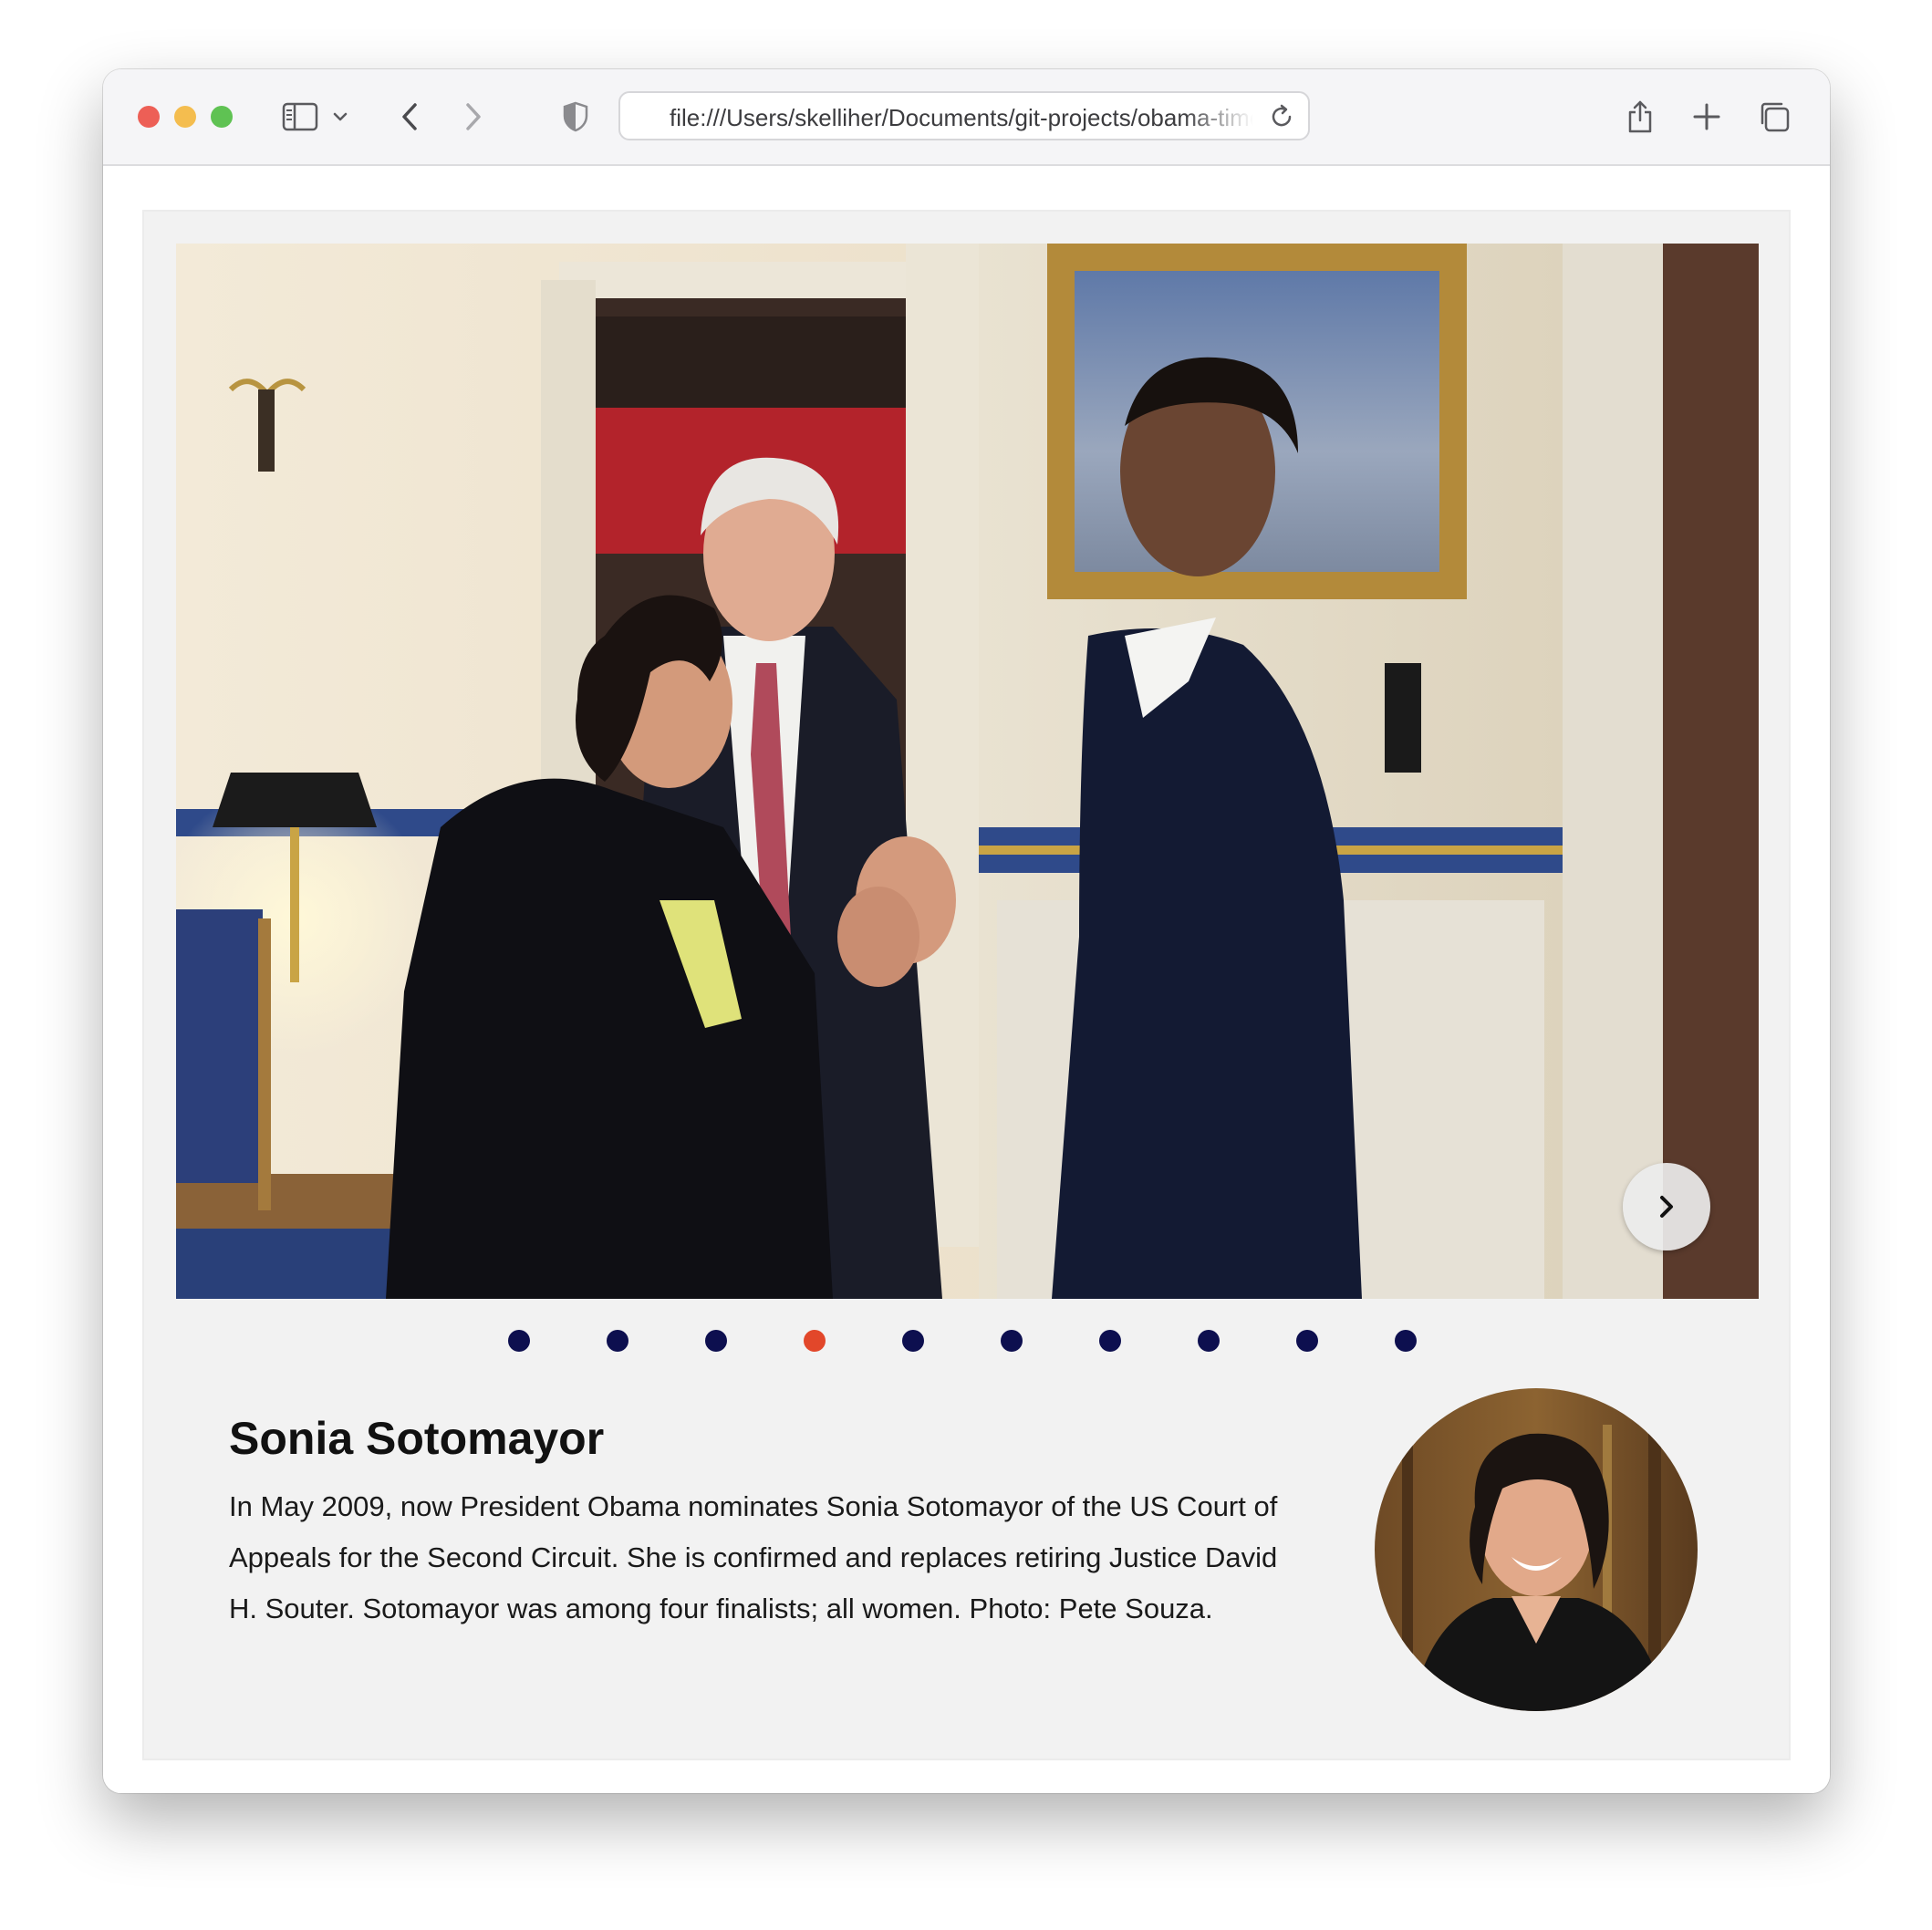 Image resolution: width=1932 pixels, height=1930 pixels. Describe the element at coordinates (1640, 117) in the screenshot. I see `share-icon` at that location.